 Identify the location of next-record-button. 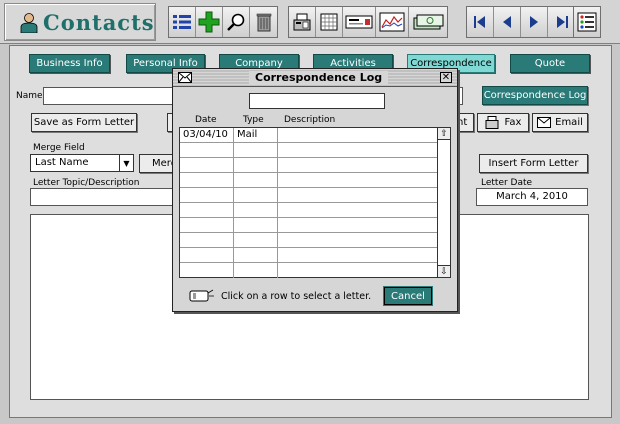
(534, 22).